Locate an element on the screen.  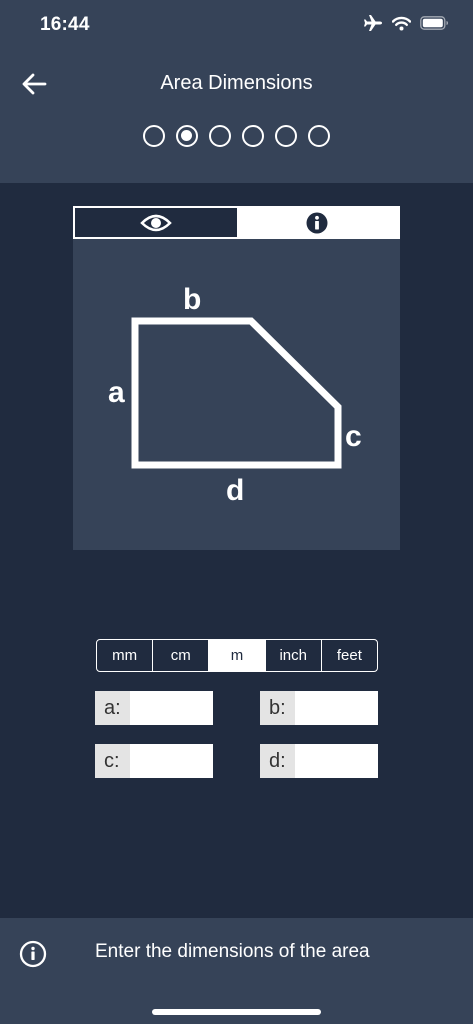
input-b is located at coordinates (336, 708).